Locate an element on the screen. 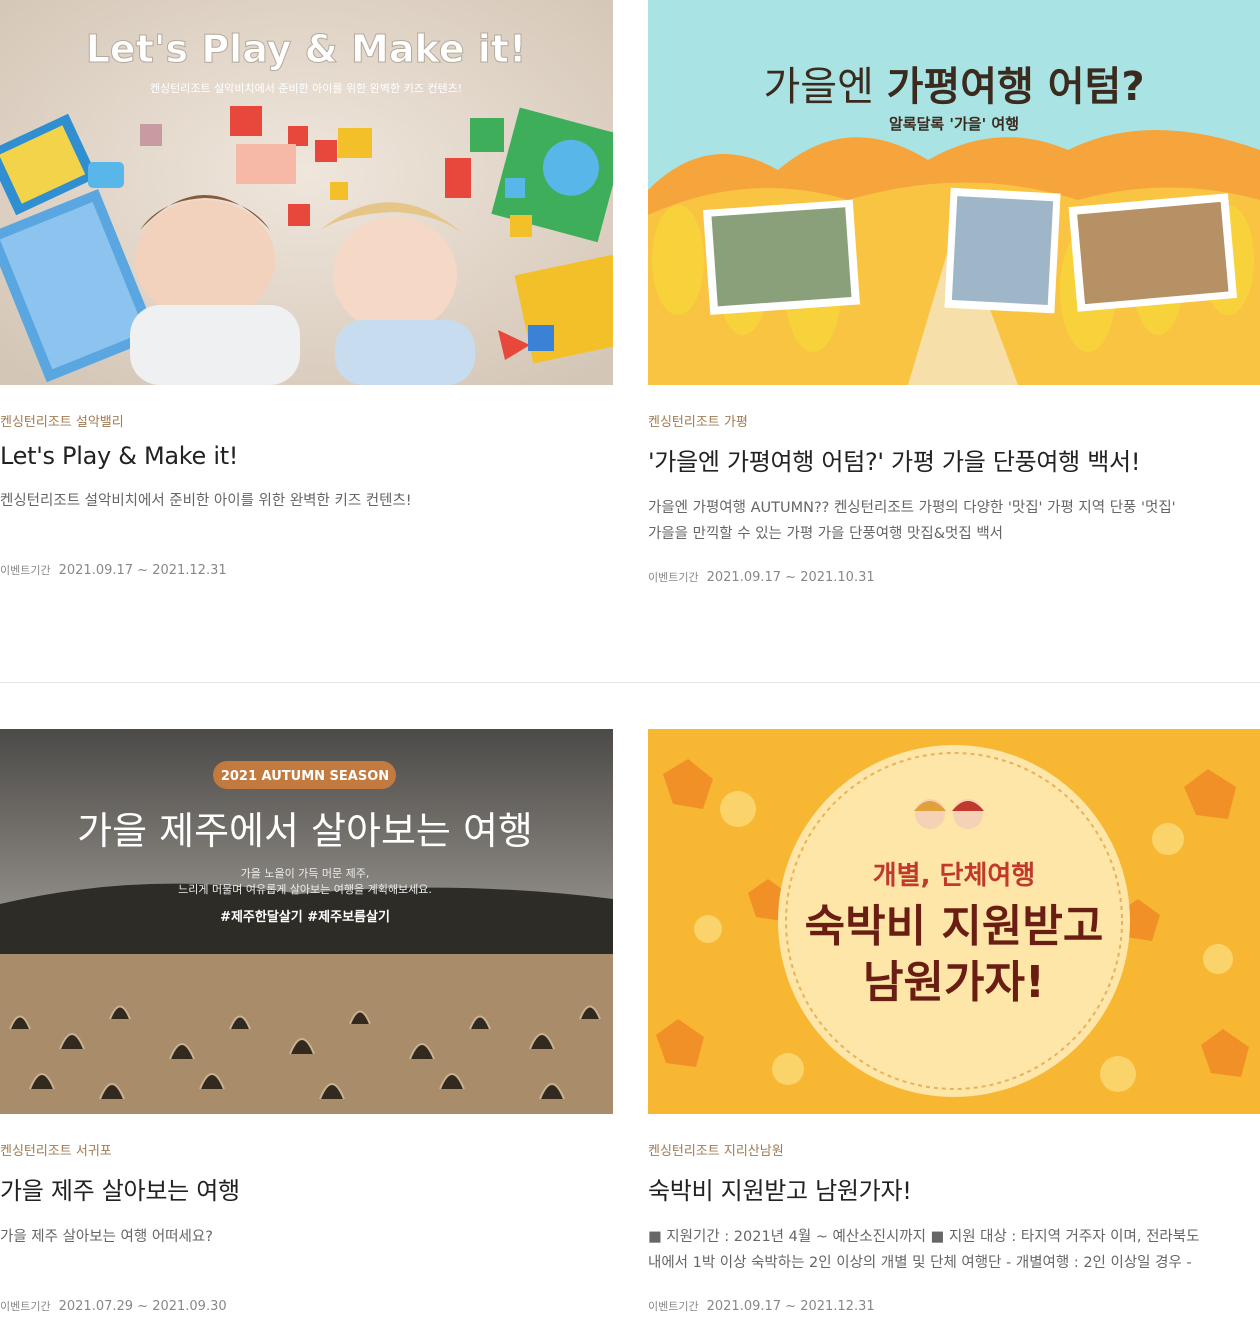  event-title: 숙박비 지원받고 남원가자! is located at coordinates (954, 1188).